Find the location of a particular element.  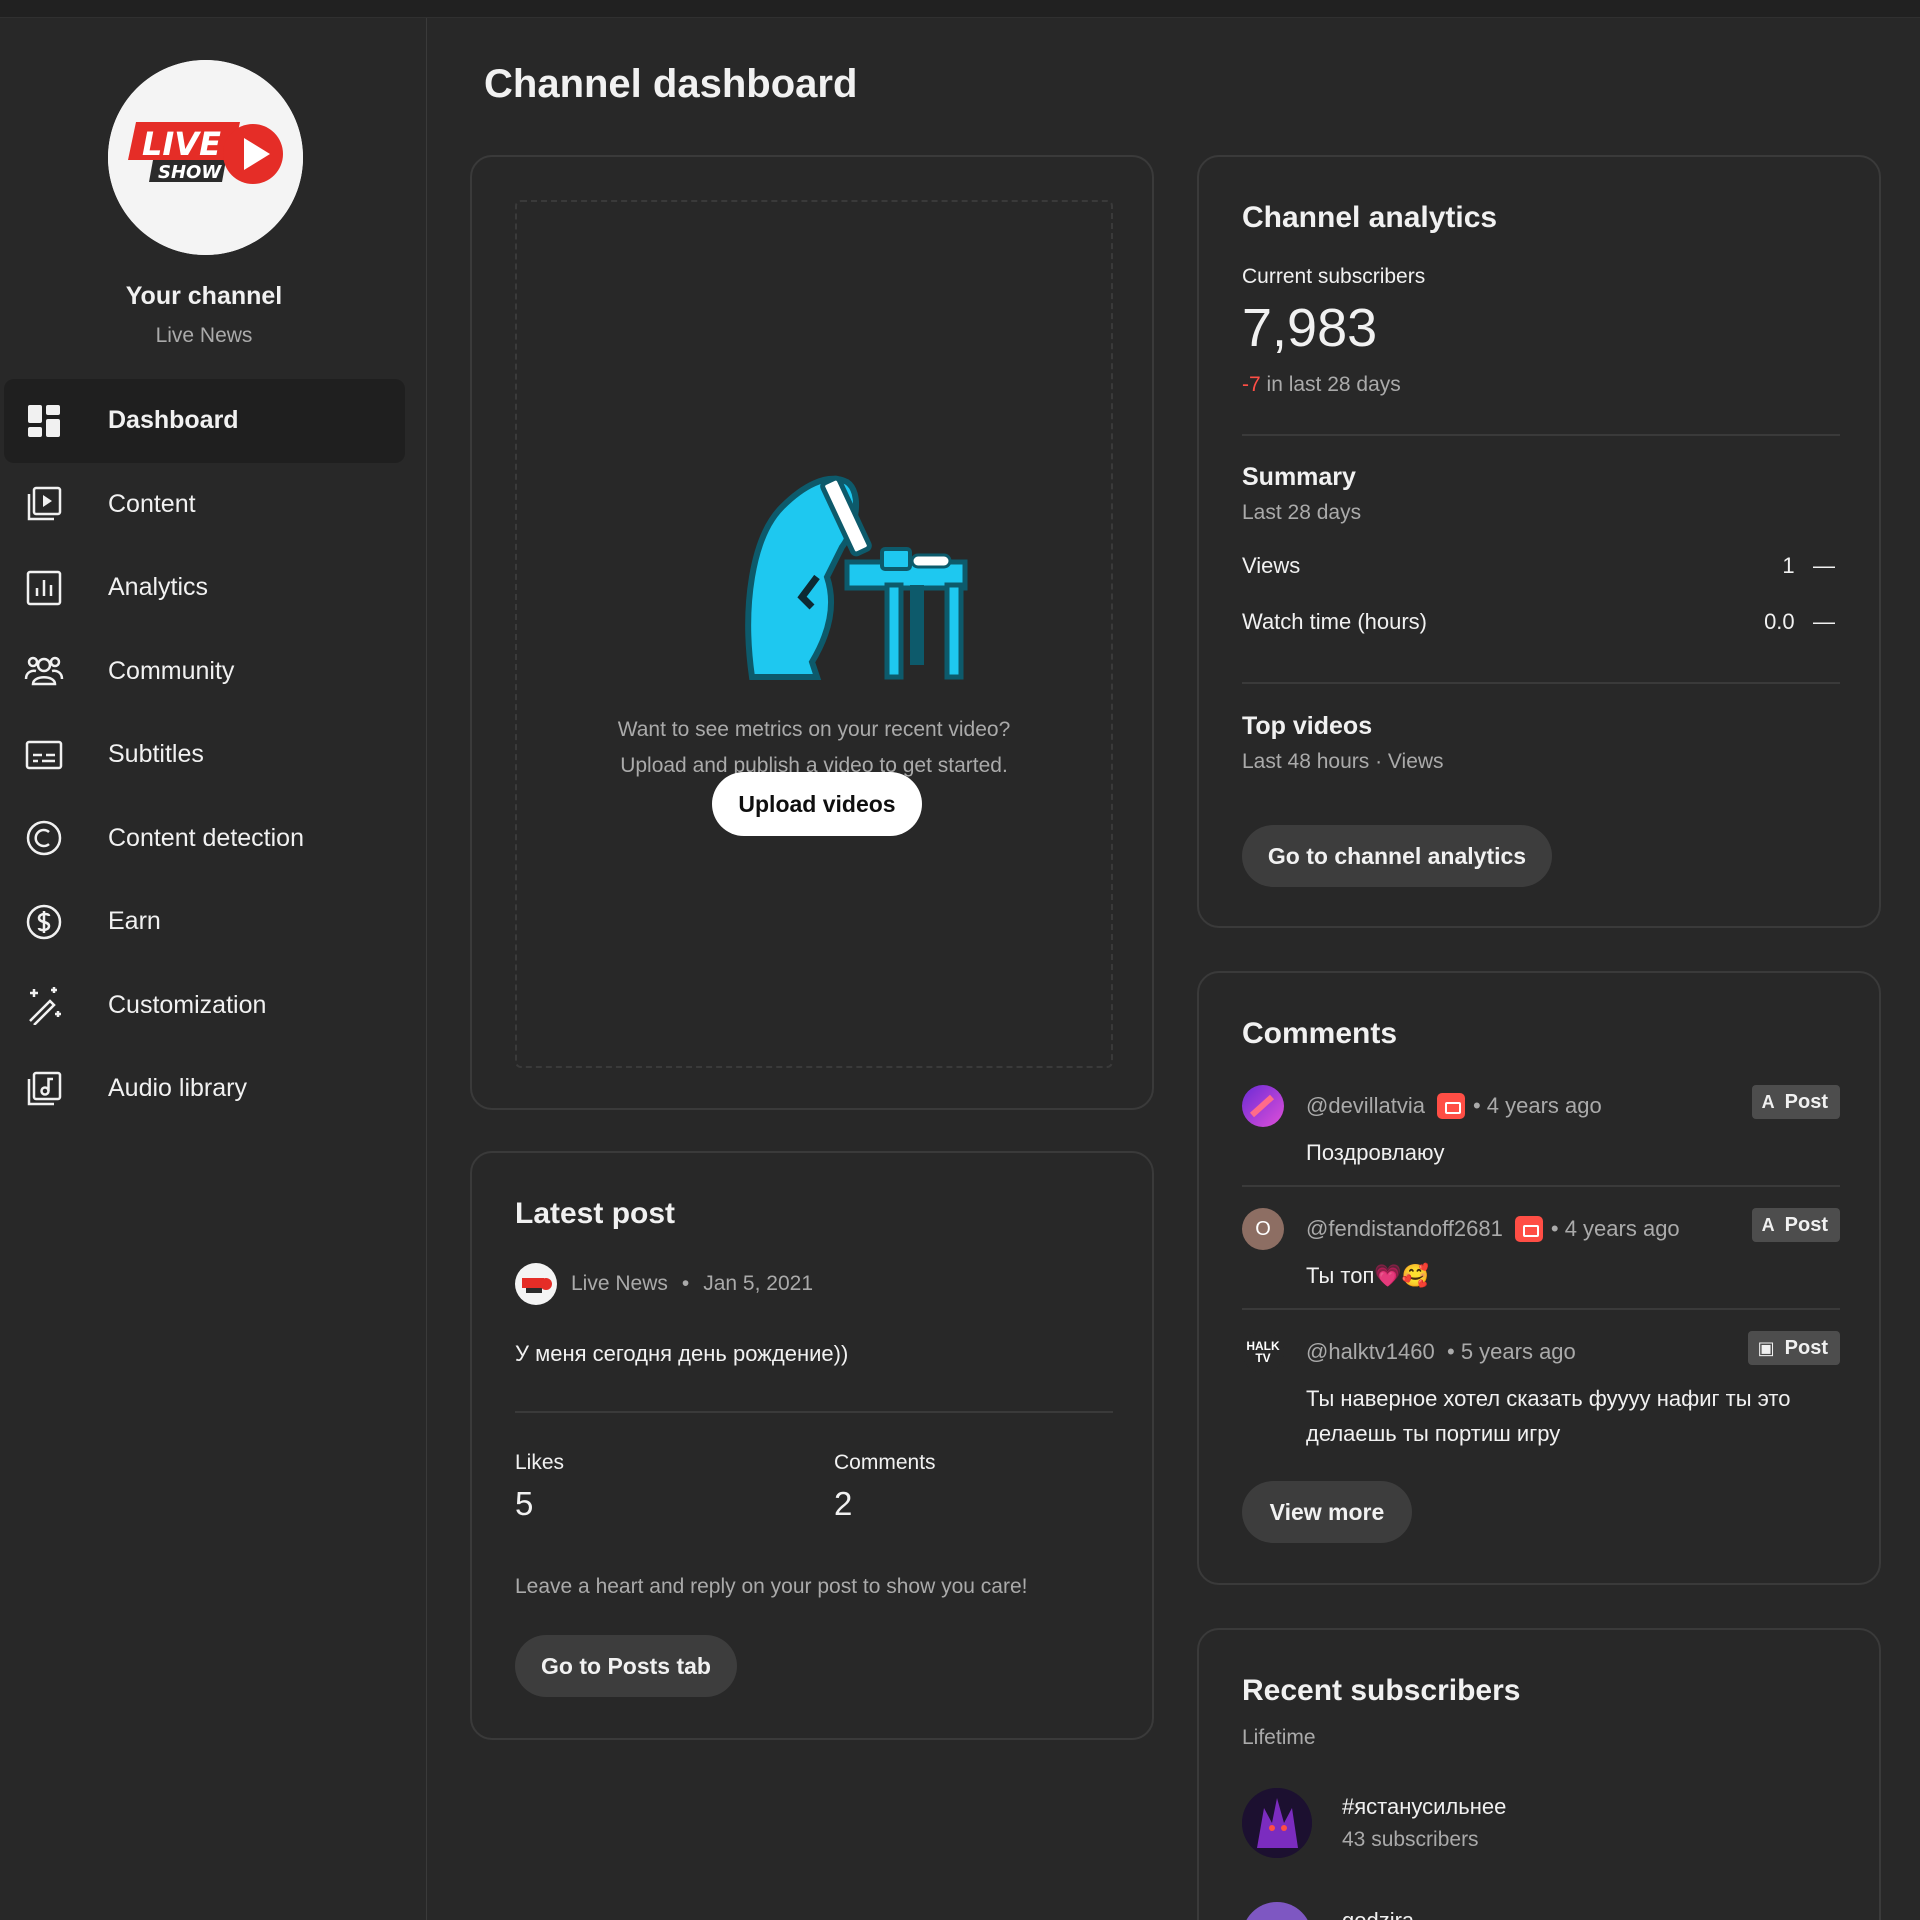

views-value: 1 is located at coordinates (1788, 565).